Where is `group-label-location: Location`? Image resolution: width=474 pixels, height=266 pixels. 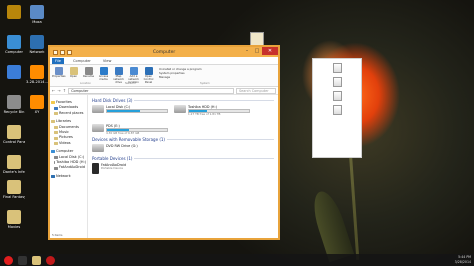 group-label-location: Location is located at coordinates (85, 83).